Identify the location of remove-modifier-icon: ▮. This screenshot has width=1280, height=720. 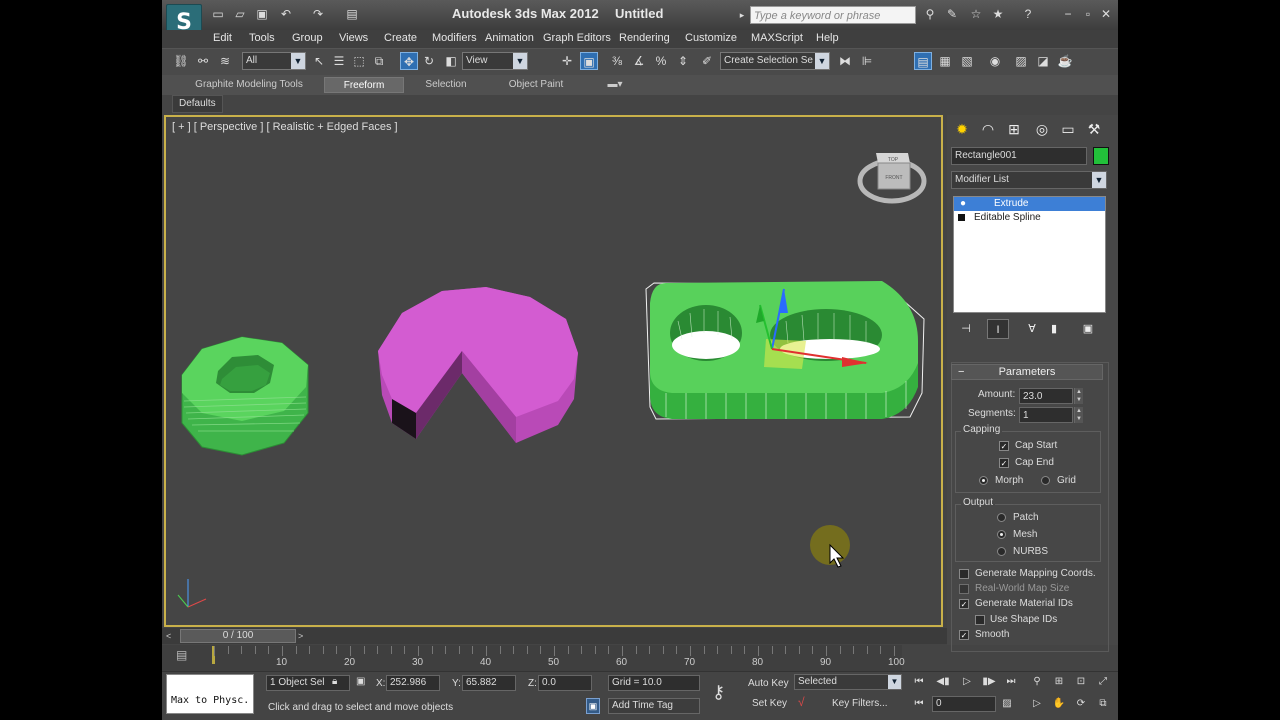
(1054, 329).